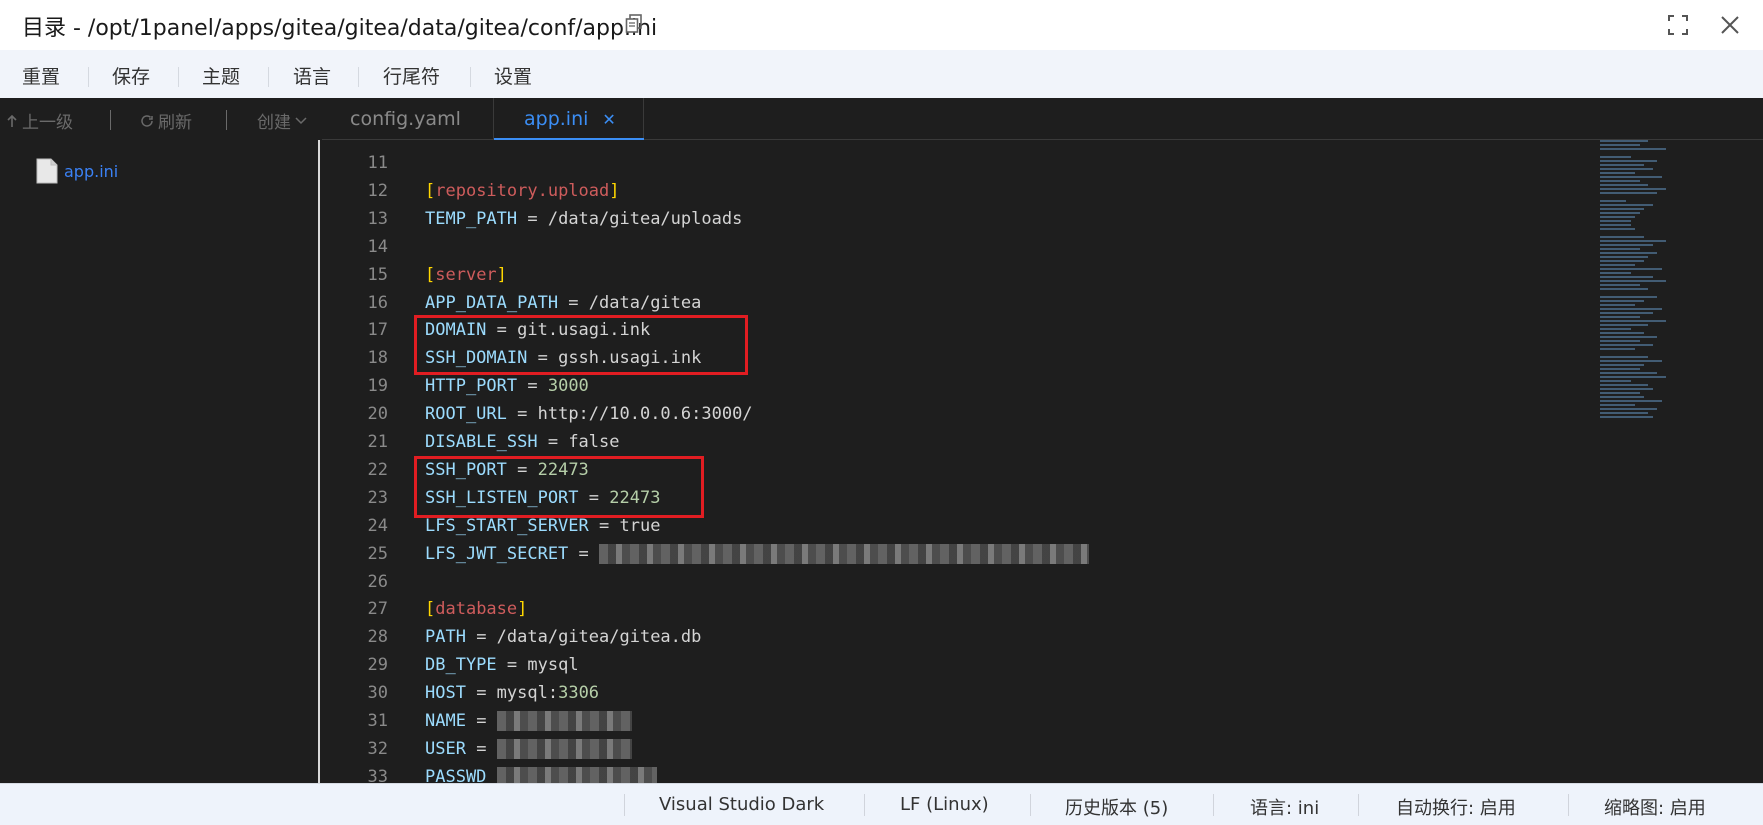 The width and height of the screenshot is (1763, 825). Describe the element at coordinates (1655, 807) in the screenshot. I see `status-minimap: 缩略图: 启用` at that location.